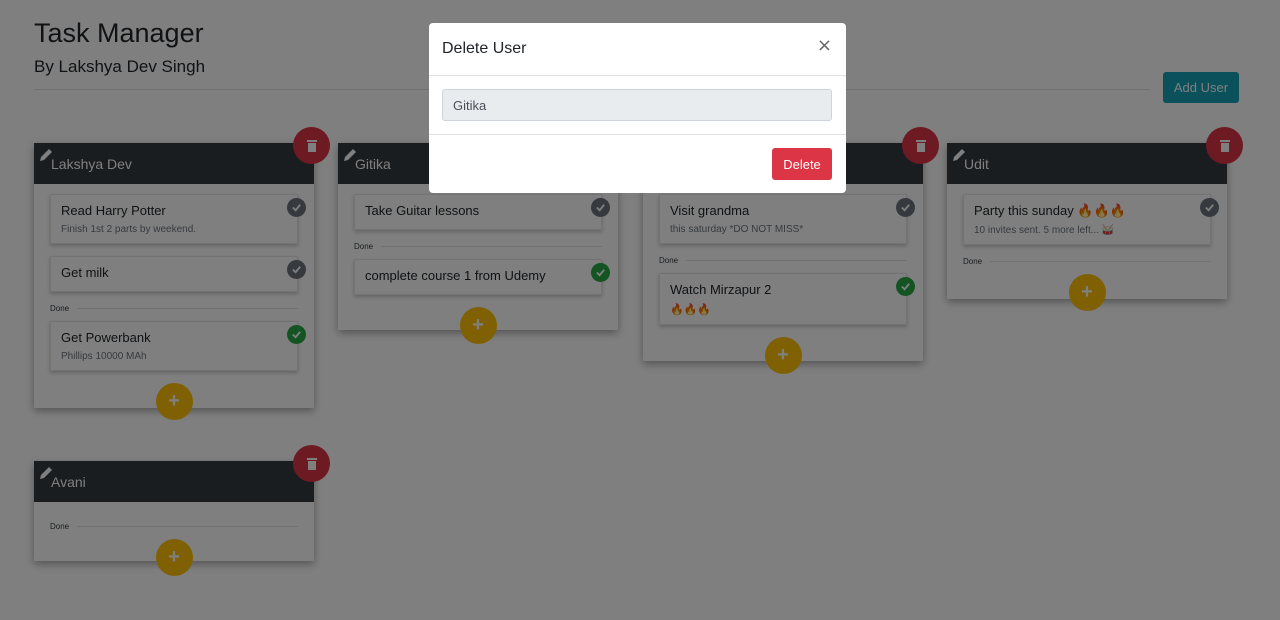 This screenshot has height=620, width=1280. Describe the element at coordinates (824, 46) in the screenshot. I see `close-icon: ×` at that location.